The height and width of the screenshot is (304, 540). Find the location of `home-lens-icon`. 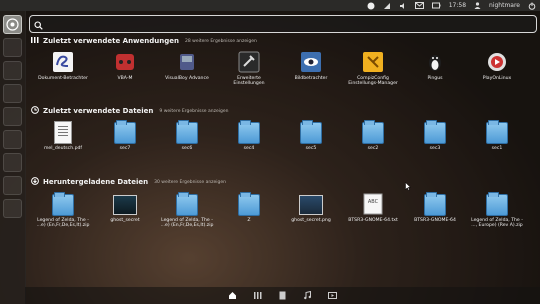

home-lens-icon is located at coordinates (233, 296).